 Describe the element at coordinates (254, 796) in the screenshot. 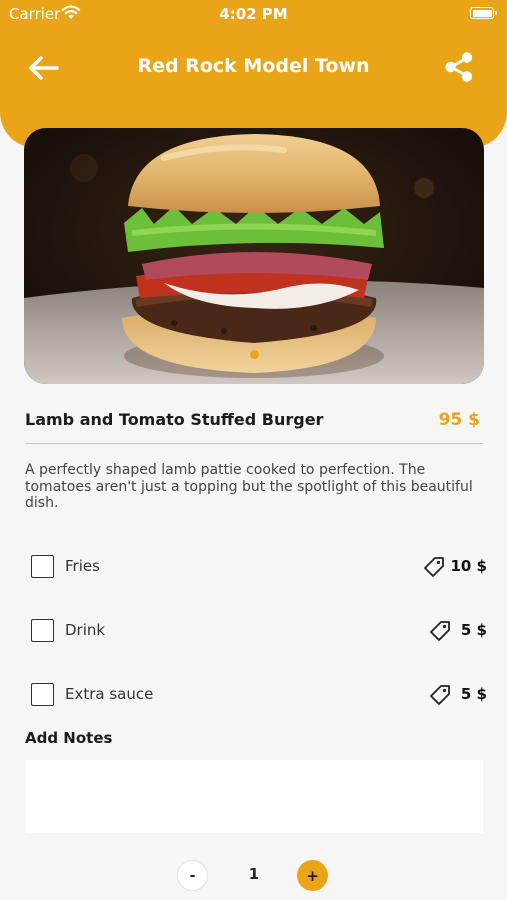

I see `notes-input` at that location.